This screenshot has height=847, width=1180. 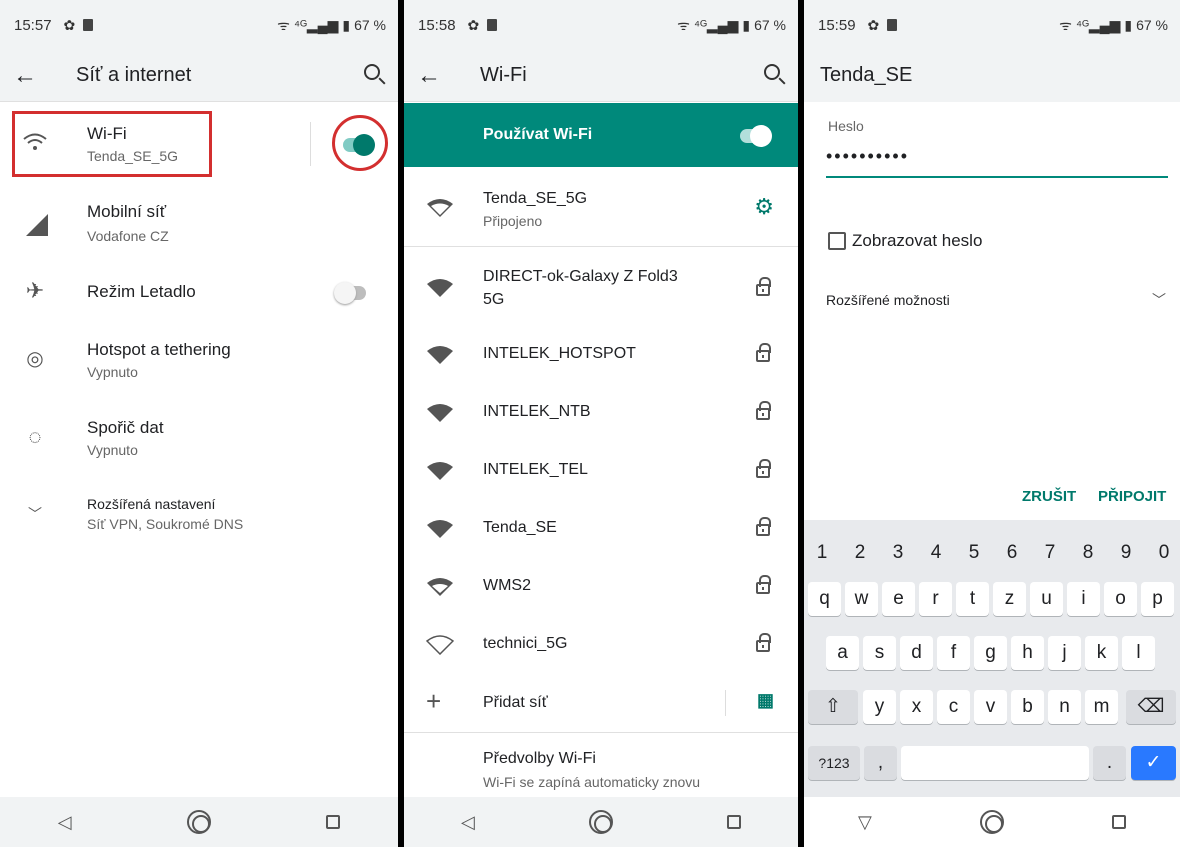 What do you see at coordinates (879, 707) in the screenshot?
I see `key-y: y` at bounding box center [879, 707].